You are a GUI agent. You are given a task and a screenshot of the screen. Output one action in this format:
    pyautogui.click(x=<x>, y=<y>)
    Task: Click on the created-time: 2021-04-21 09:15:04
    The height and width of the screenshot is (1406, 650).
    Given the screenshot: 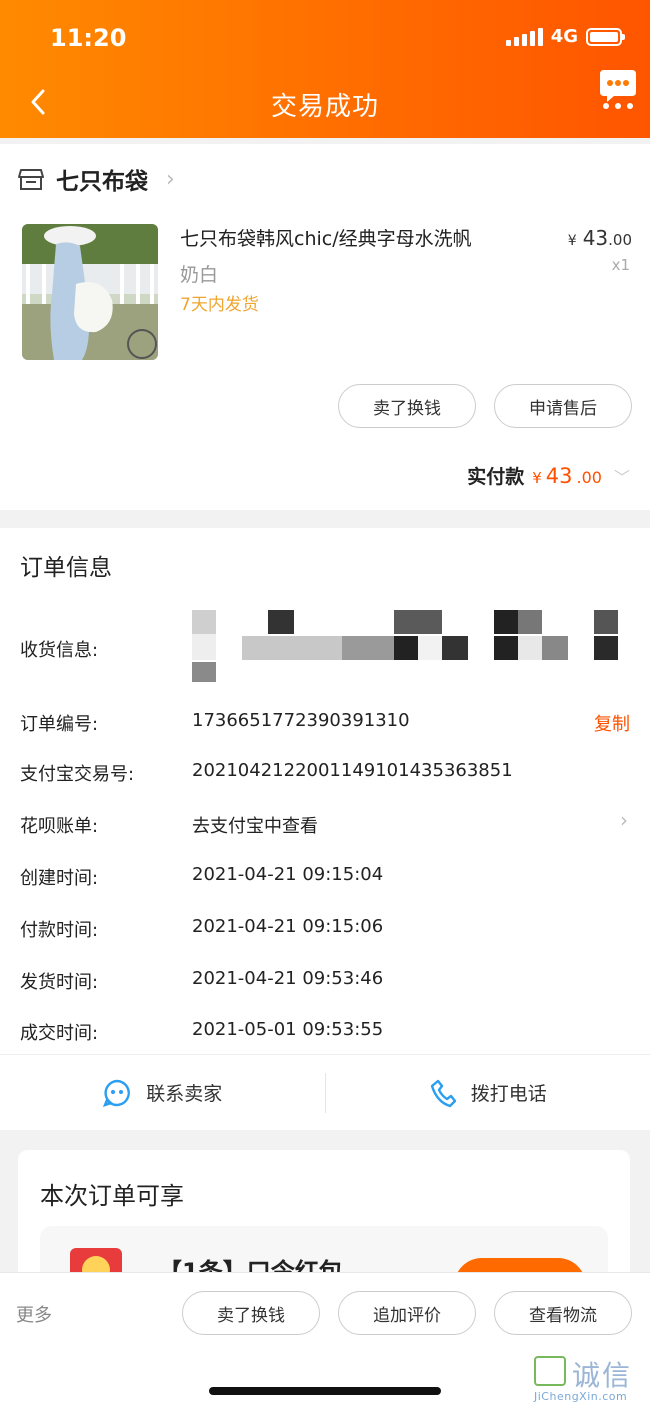 What is the action you would take?
    pyautogui.click(x=288, y=874)
    